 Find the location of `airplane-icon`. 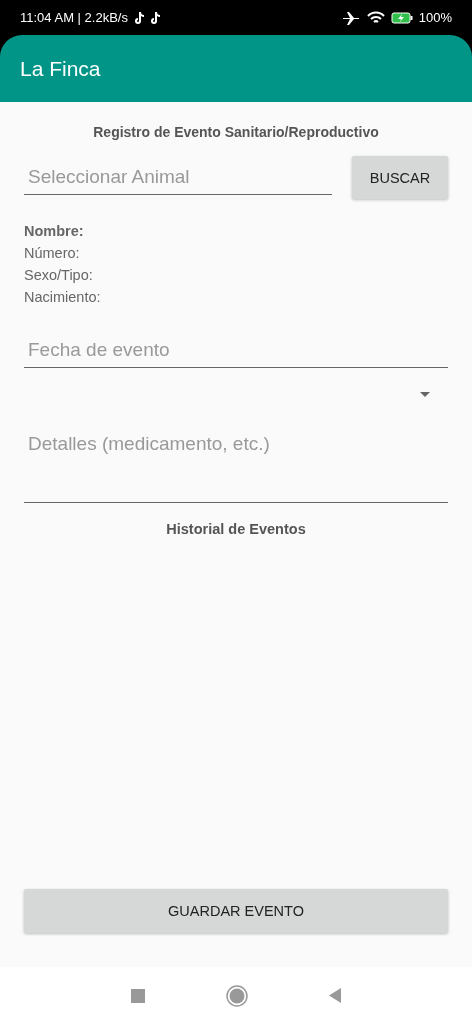

airplane-icon is located at coordinates (351, 17).